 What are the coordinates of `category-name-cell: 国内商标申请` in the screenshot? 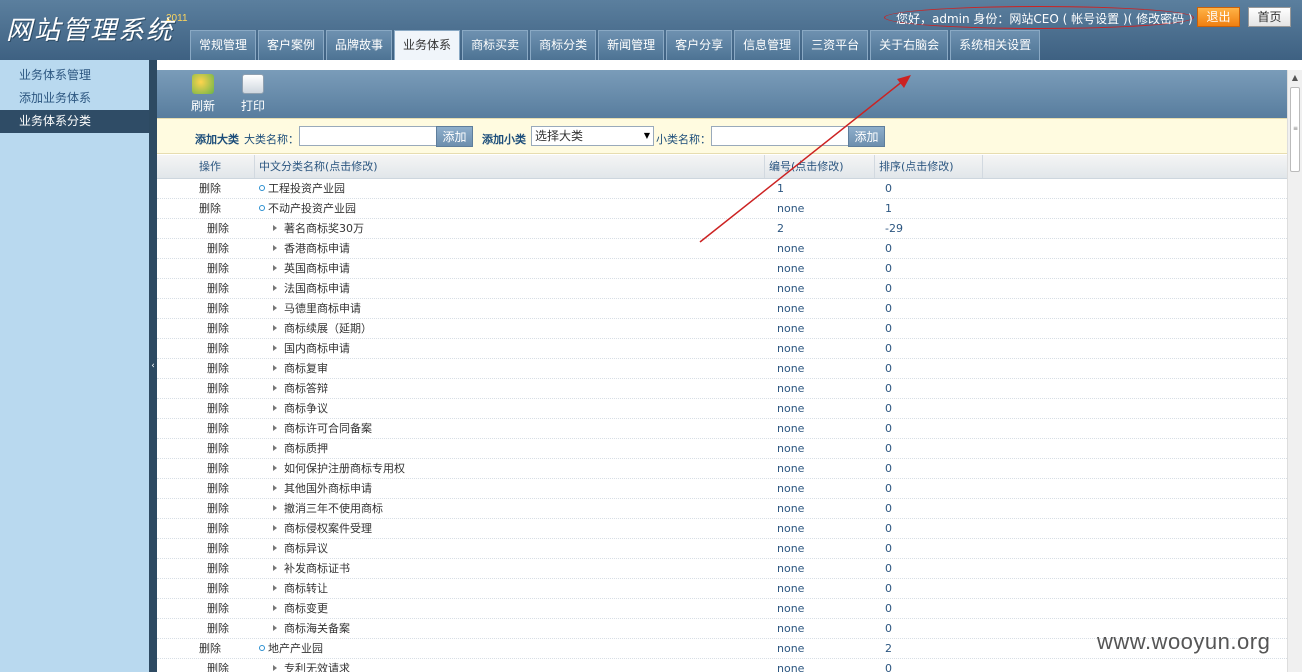 It's located at (510, 348).